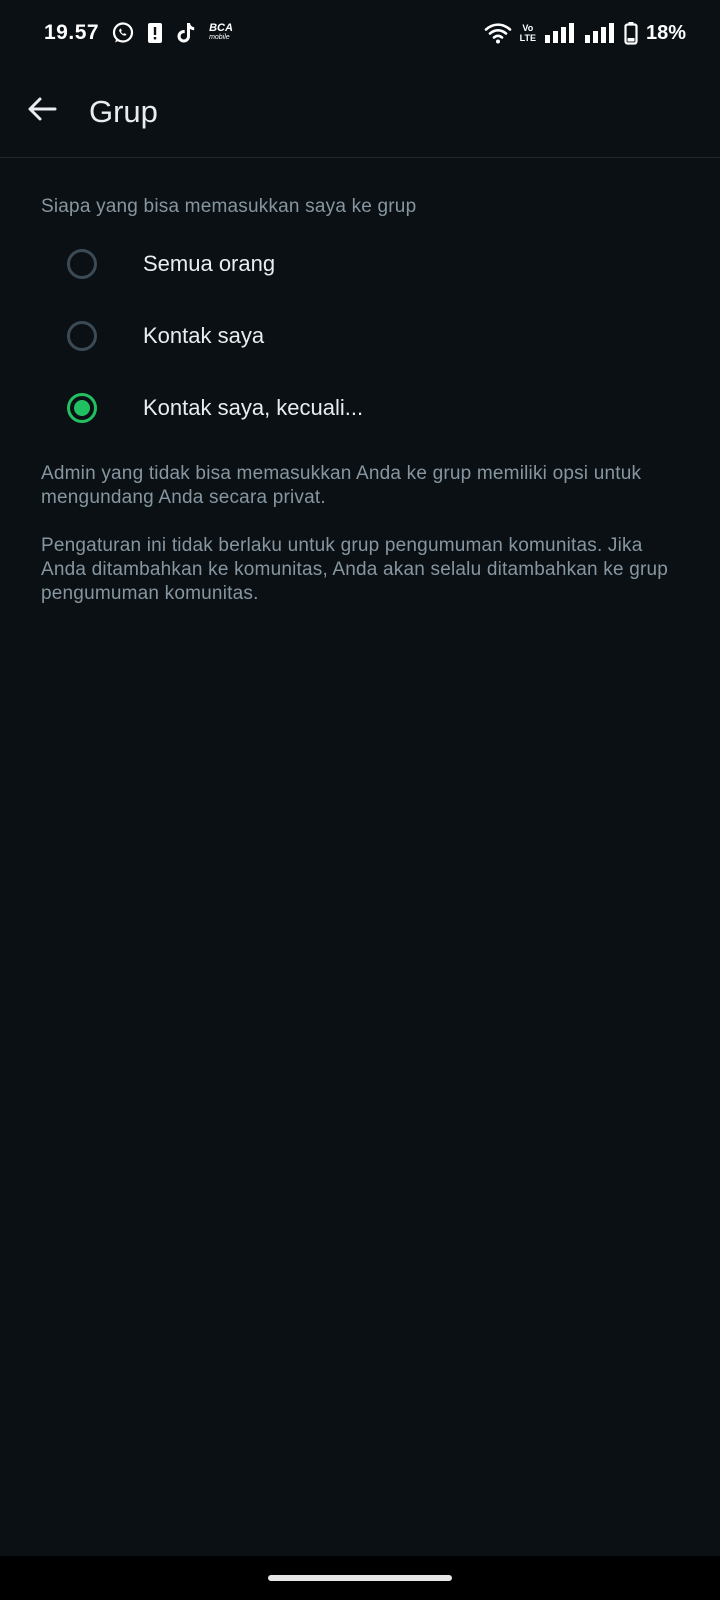 Image resolution: width=720 pixels, height=1600 pixels. I want to click on back-arrow-icon, so click(42, 111).